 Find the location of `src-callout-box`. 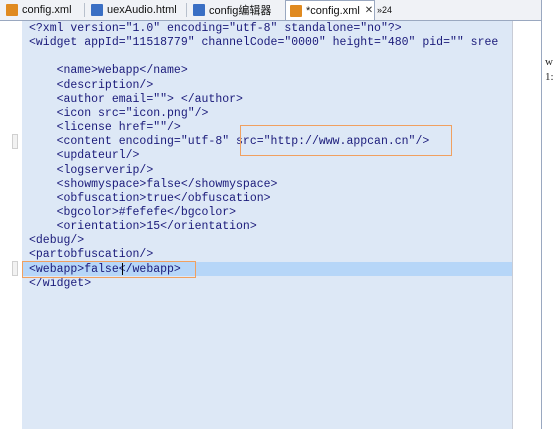

src-callout-box is located at coordinates (346, 140).